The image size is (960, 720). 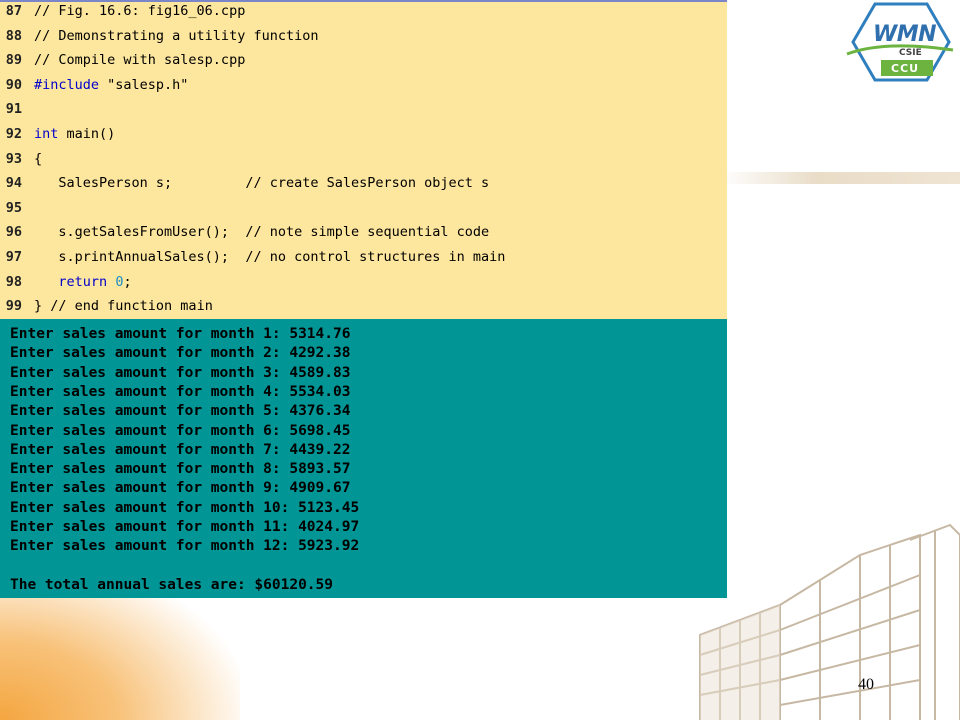 I want to click on code-token: s.printAnnualSales();, so click(x=140, y=257).